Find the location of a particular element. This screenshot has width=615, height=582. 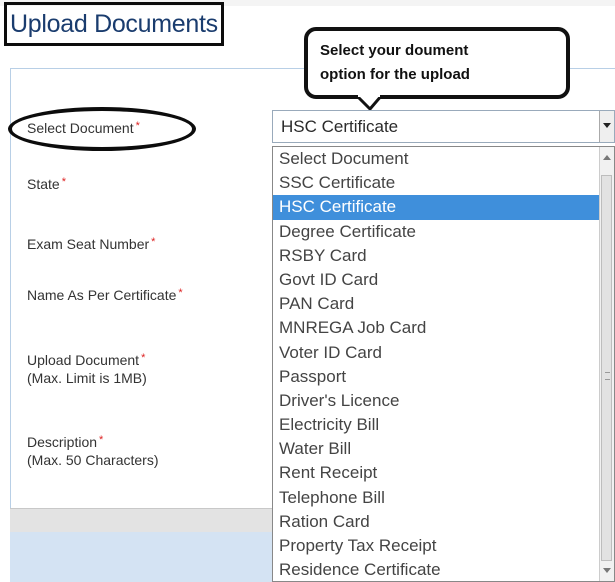

dropdown-option: Driver's Licence is located at coordinates (437, 401).